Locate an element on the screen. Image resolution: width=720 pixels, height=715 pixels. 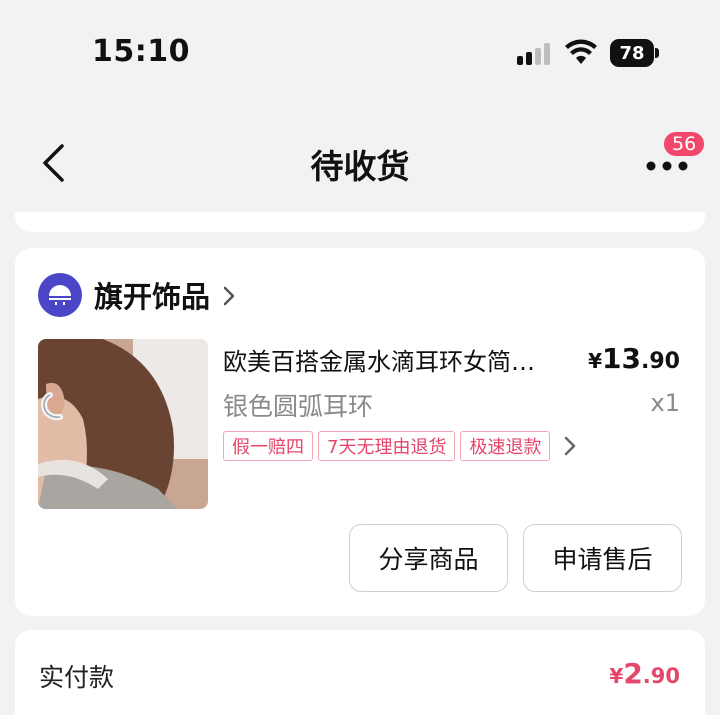
service-tag: 极速退款 is located at coordinates (505, 446).